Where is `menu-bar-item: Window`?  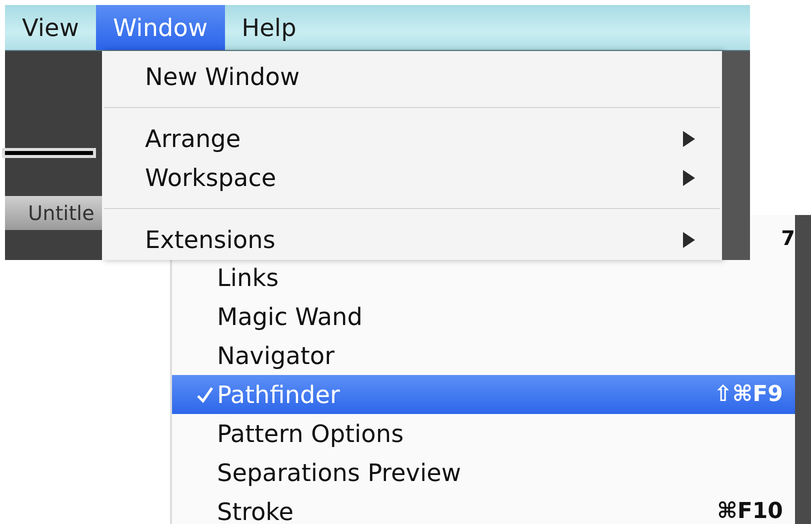
menu-bar-item: Window is located at coordinates (160, 27).